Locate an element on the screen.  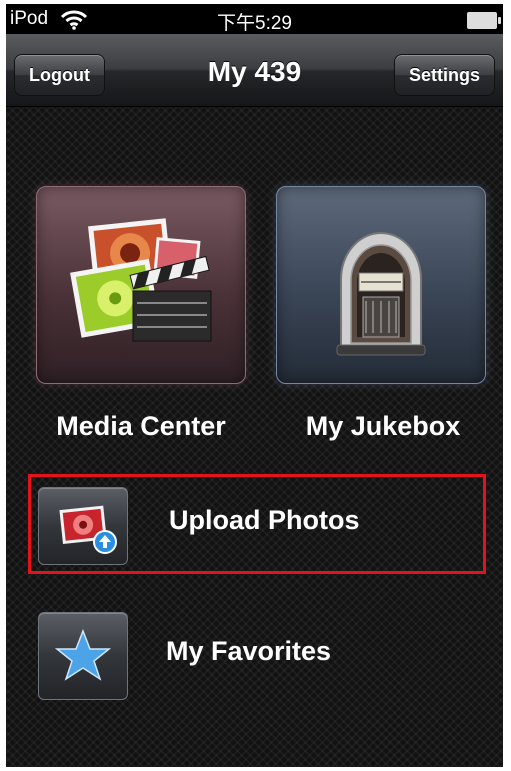
upload-photos-label: Upload Photos is located at coordinates (264, 520).